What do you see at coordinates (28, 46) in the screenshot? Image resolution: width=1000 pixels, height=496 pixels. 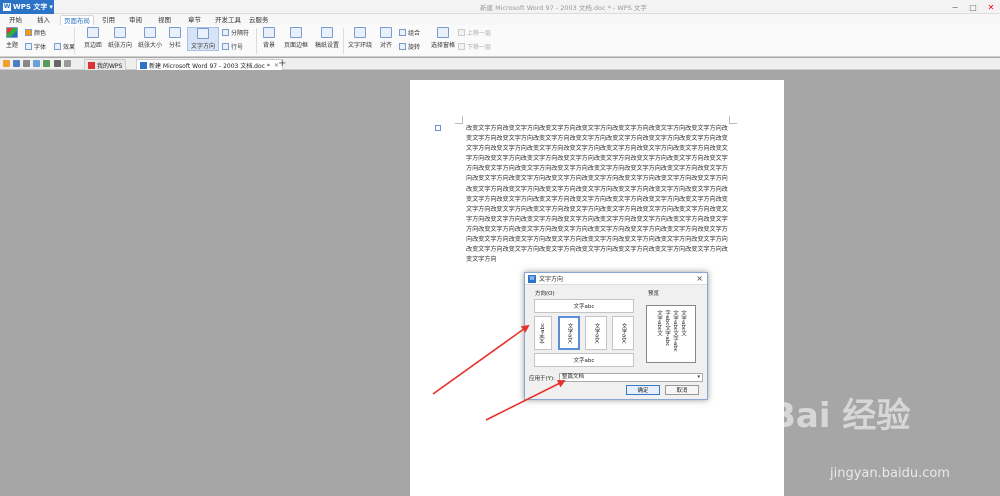 I see `font-icon` at bounding box center [28, 46].